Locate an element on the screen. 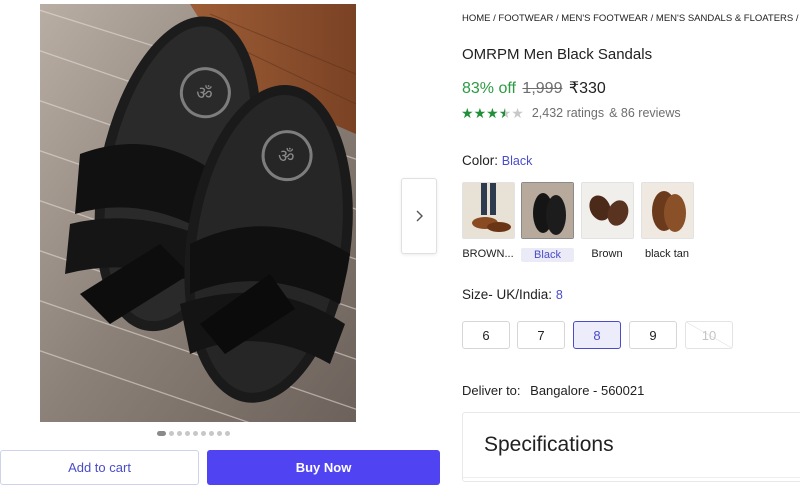 The image size is (800, 493). color-label: Color: Black is located at coordinates (497, 160).